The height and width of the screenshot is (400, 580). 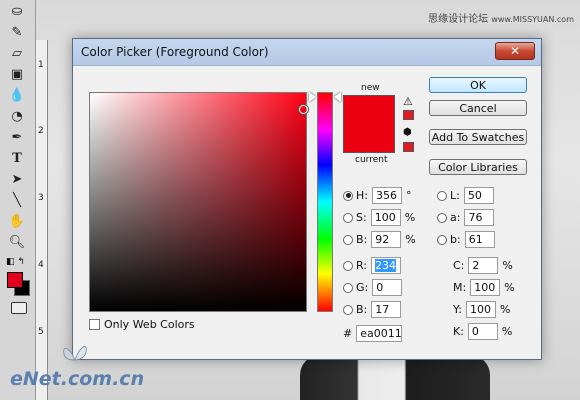 What do you see at coordinates (17, 53) in the screenshot?
I see `eraser-tool-icon: ▱` at bounding box center [17, 53].